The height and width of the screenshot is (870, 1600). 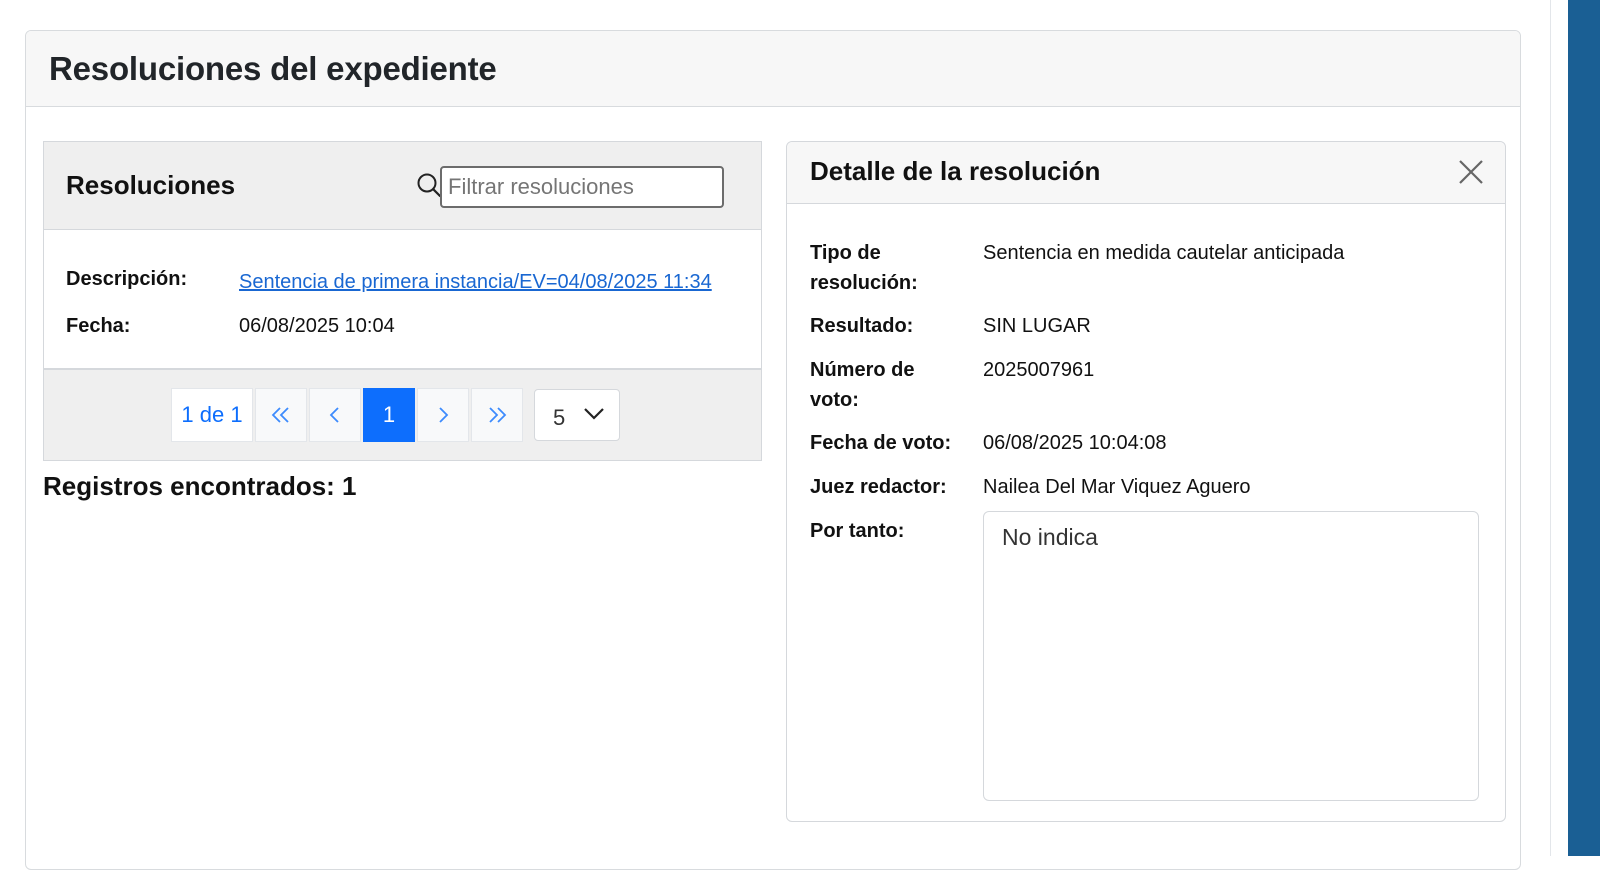 What do you see at coordinates (1117, 487) in the screenshot?
I see `juez-redactor-value: Nailea Del Mar Viquez Aguero` at bounding box center [1117, 487].